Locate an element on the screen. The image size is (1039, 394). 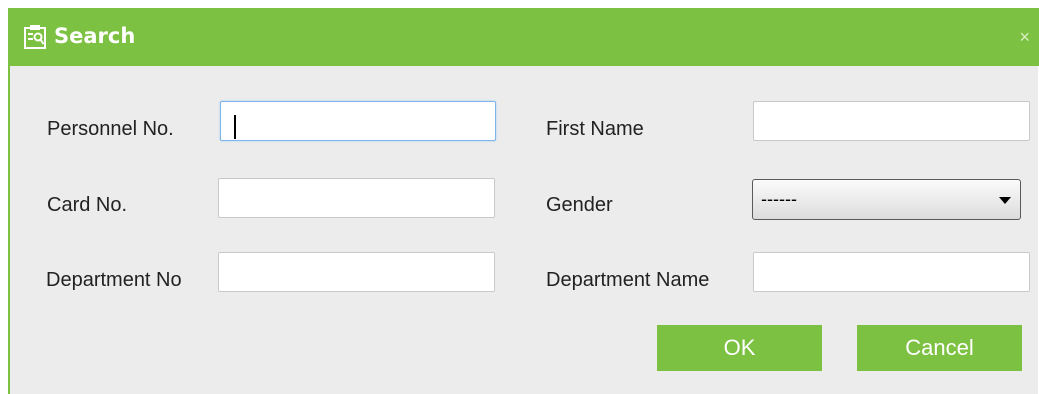
first-name-input is located at coordinates (891, 121).